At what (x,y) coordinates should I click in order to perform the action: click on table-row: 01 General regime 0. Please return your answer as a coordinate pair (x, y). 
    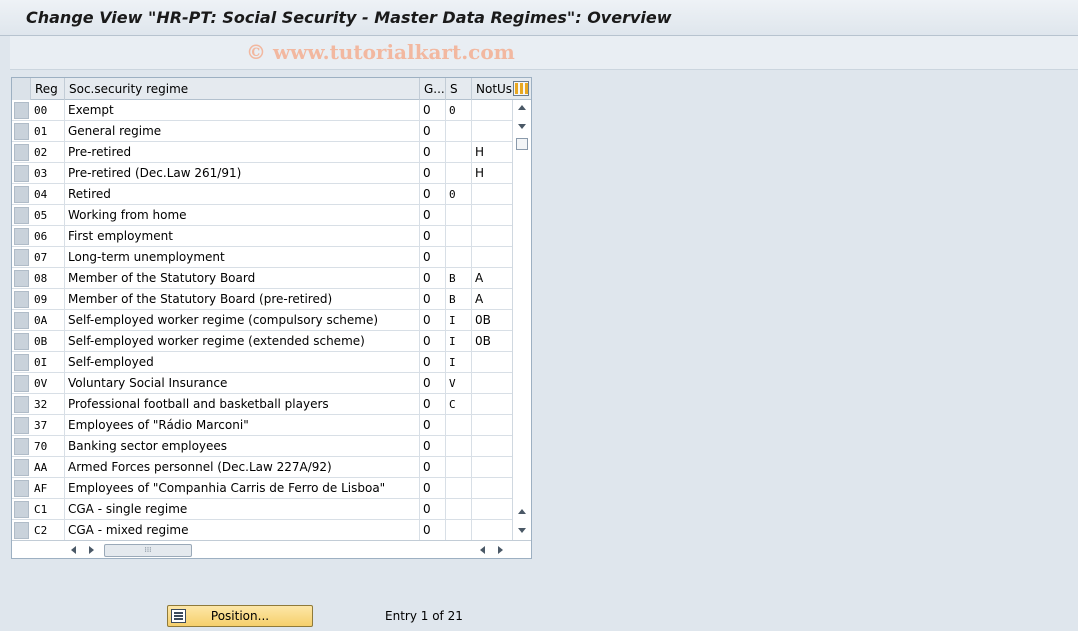
    Looking at the image, I should click on (262, 131).